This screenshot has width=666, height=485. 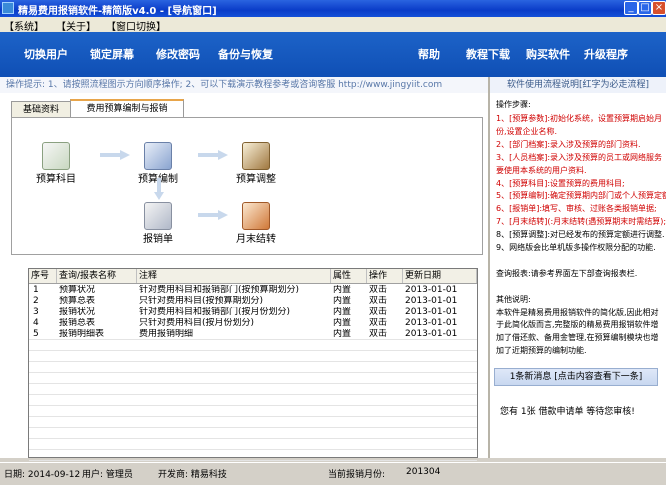 What do you see at coordinates (357, 475) in the screenshot?
I see `status-period-label: 当前报销月份:` at bounding box center [357, 475].